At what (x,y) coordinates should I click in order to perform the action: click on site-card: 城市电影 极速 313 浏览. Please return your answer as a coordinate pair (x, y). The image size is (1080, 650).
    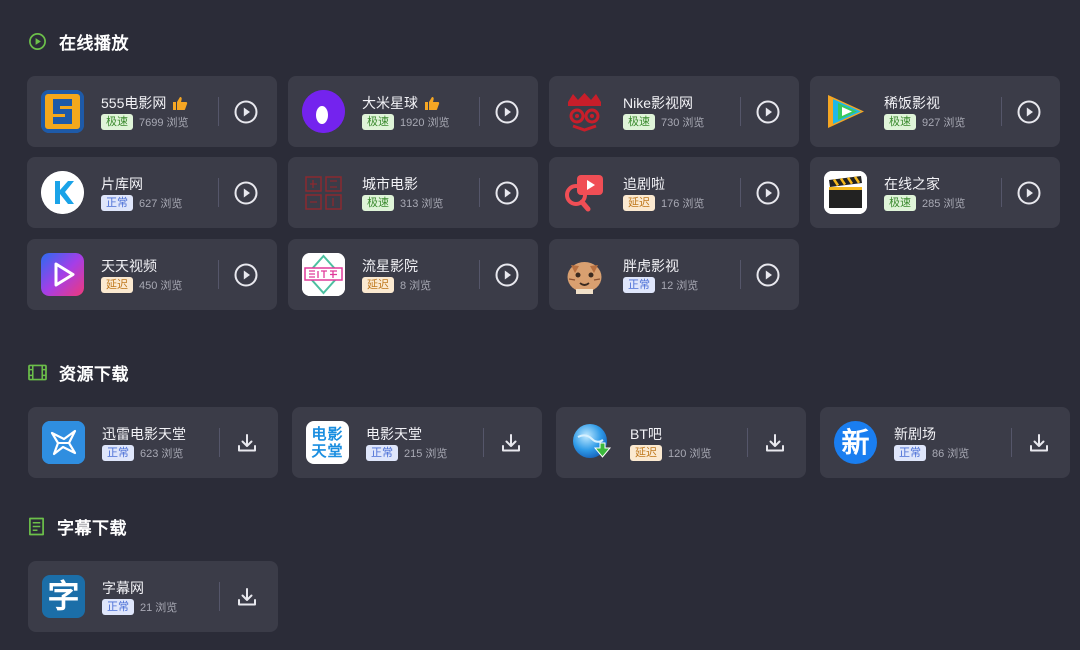
    Looking at the image, I should click on (413, 192).